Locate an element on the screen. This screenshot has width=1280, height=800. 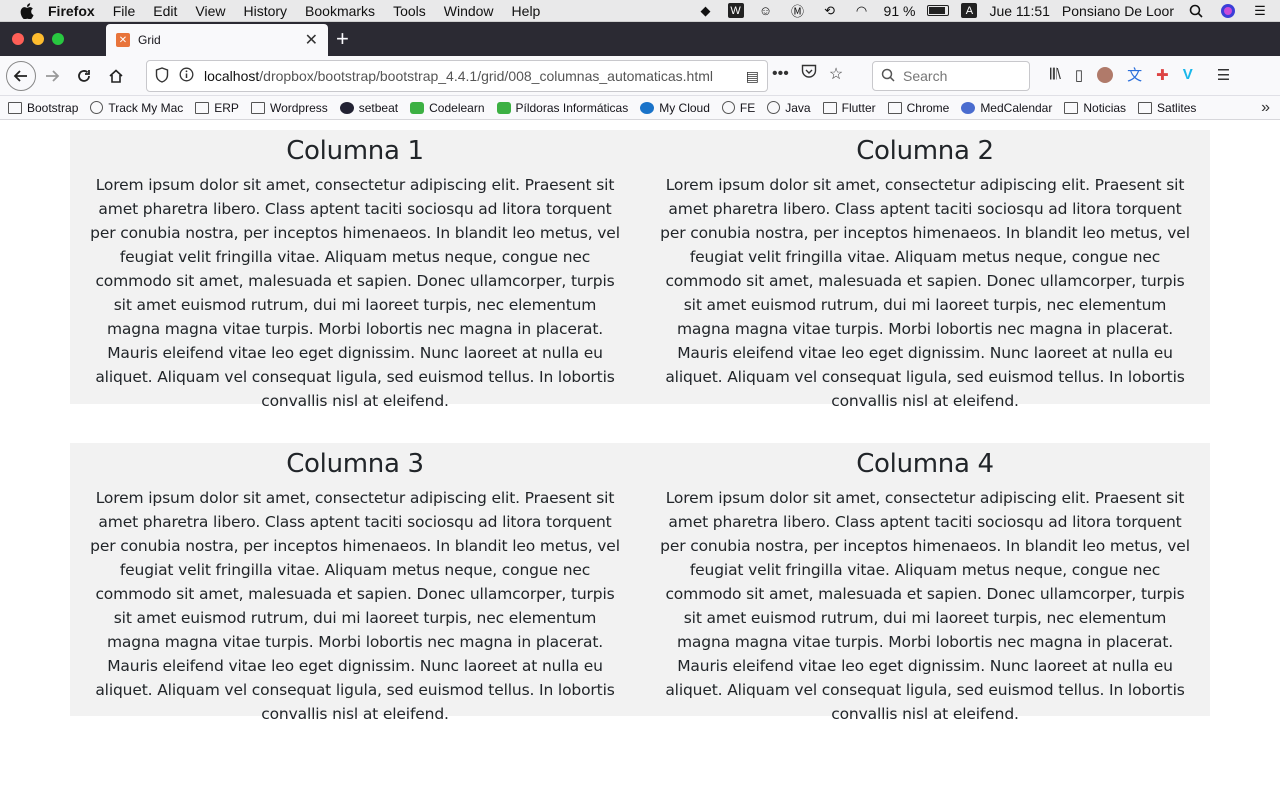
library-icon: 𝄃𝄃\ is located at coordinates (1055, 74).